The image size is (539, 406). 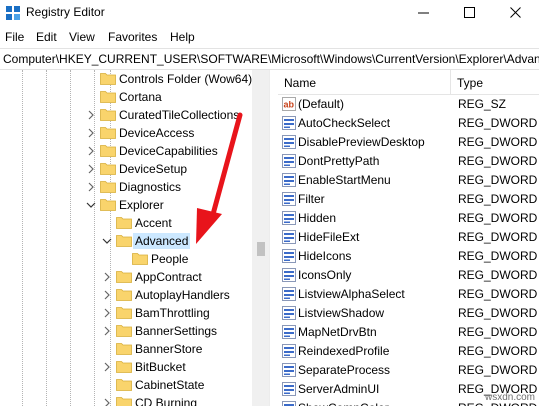 I want to click on value-row: ListviewShadow REG_DWORD, so click(x=408, y=313).